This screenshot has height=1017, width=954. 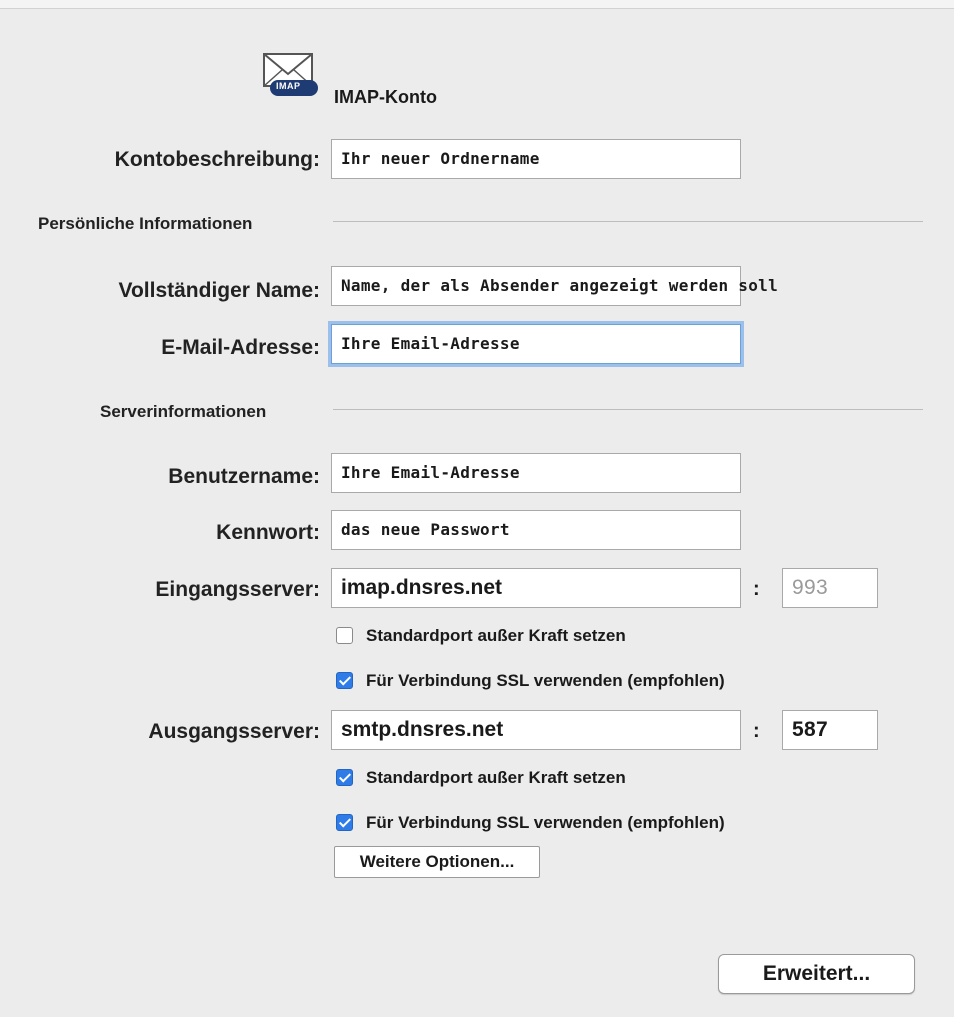 I want to click on incoming-ssl-checkbox, so click(x=344, y=680).